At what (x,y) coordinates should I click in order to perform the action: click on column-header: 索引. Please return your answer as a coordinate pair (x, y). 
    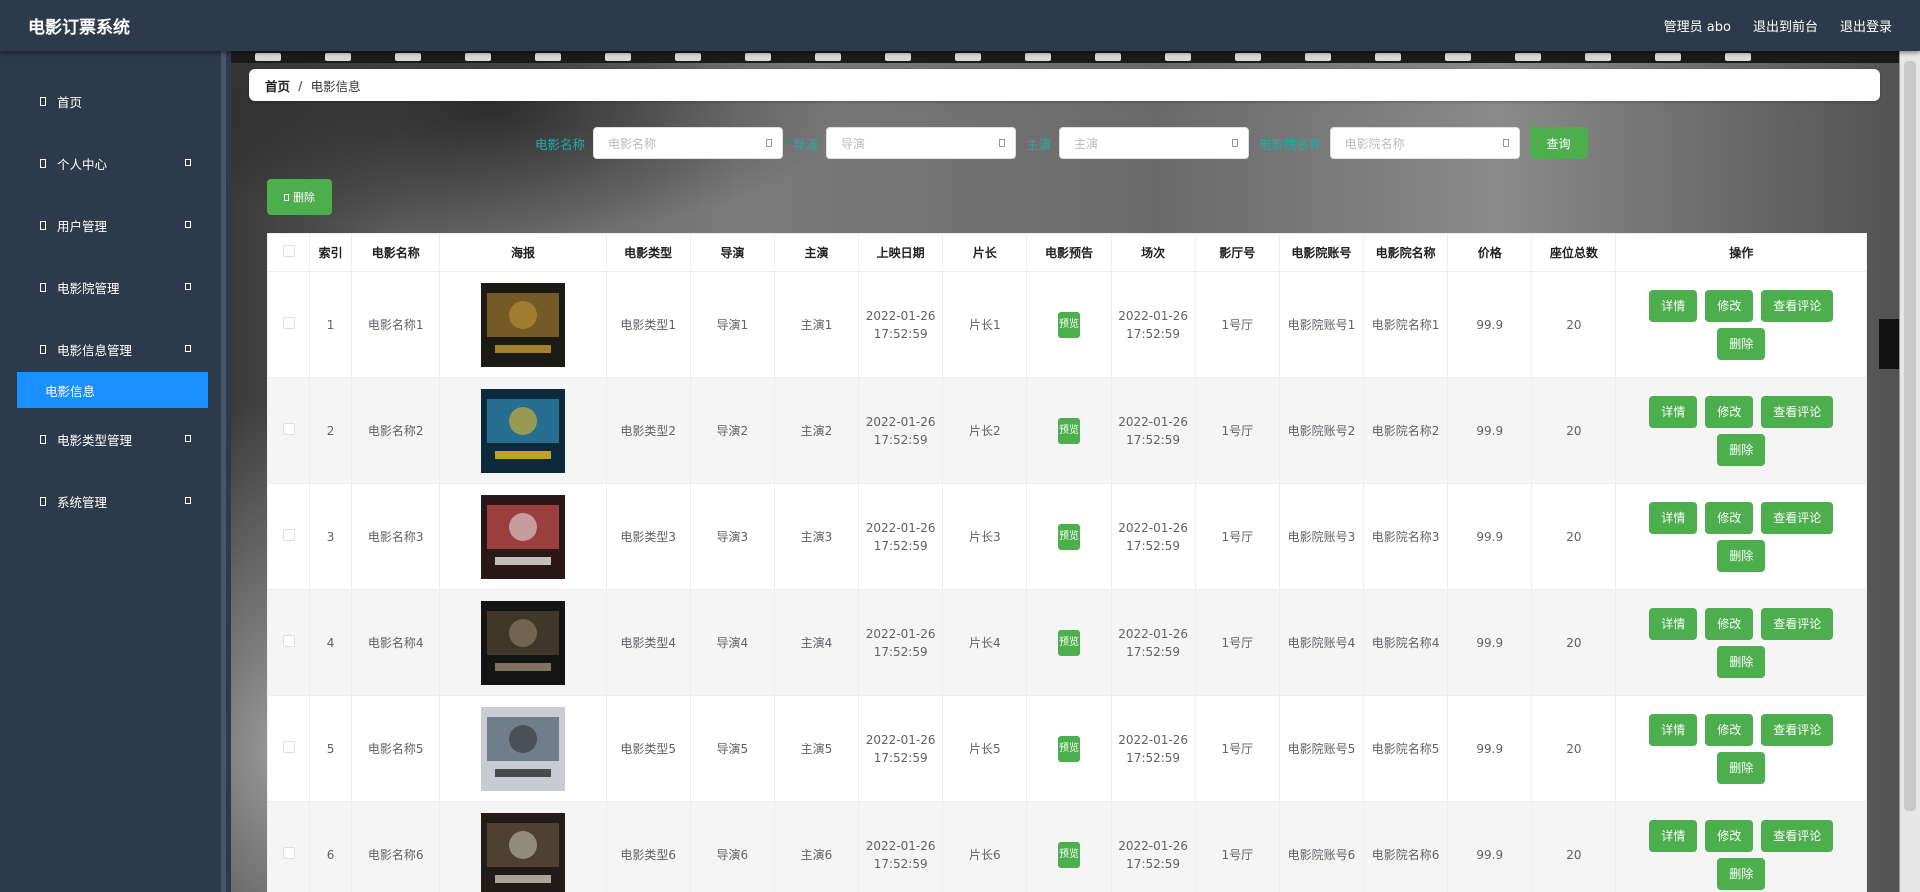
    Looking at the image, I should click on (331, 252).